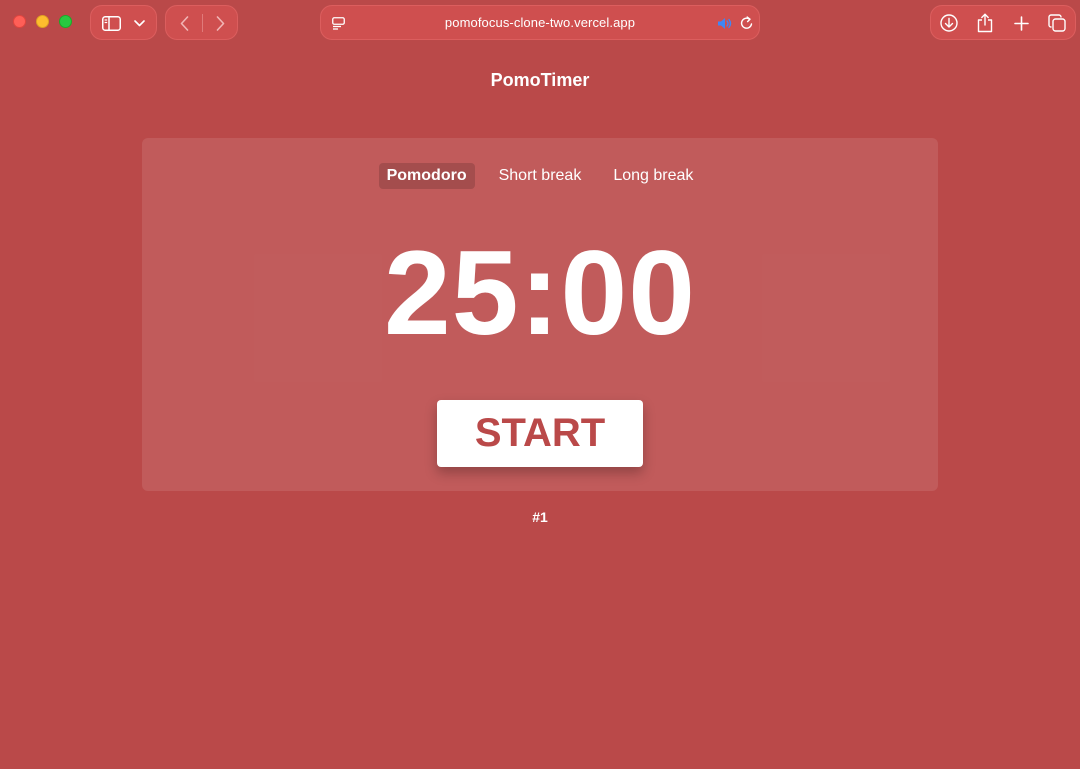 This screenshot has height=769, width=1080. I want to click on chevron-right-icon, so click(220, 23).